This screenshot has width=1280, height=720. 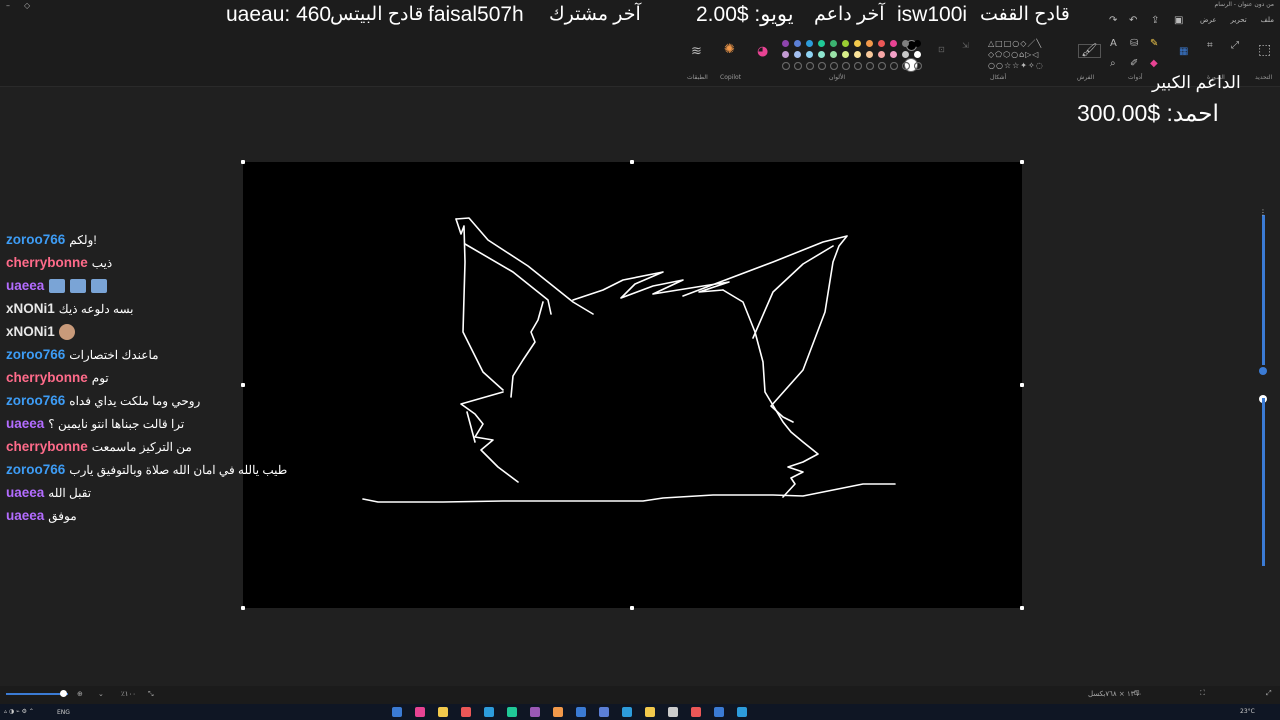 What do you see at coordinates (1267, 20) in the screenshot?
I see `menu-file: ملف` at bounding box center [1267, 20].